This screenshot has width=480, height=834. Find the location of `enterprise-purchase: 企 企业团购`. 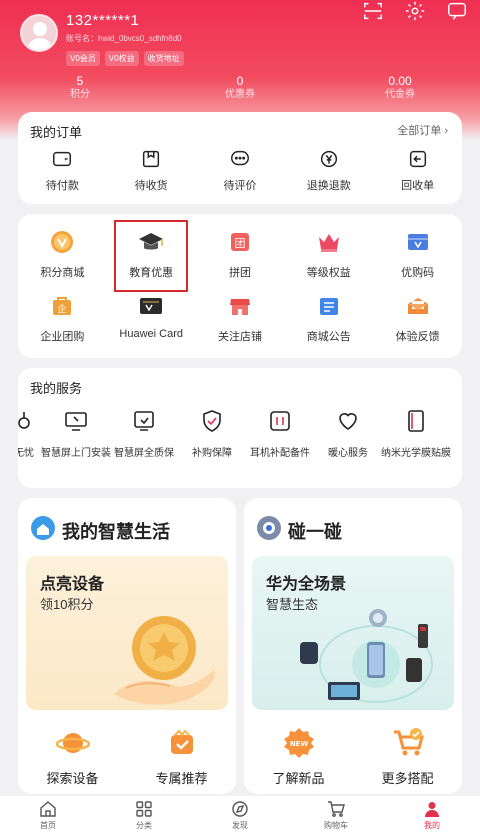

enterprise-purchase: 企 企业团购 is located at coordinates (62, 318).